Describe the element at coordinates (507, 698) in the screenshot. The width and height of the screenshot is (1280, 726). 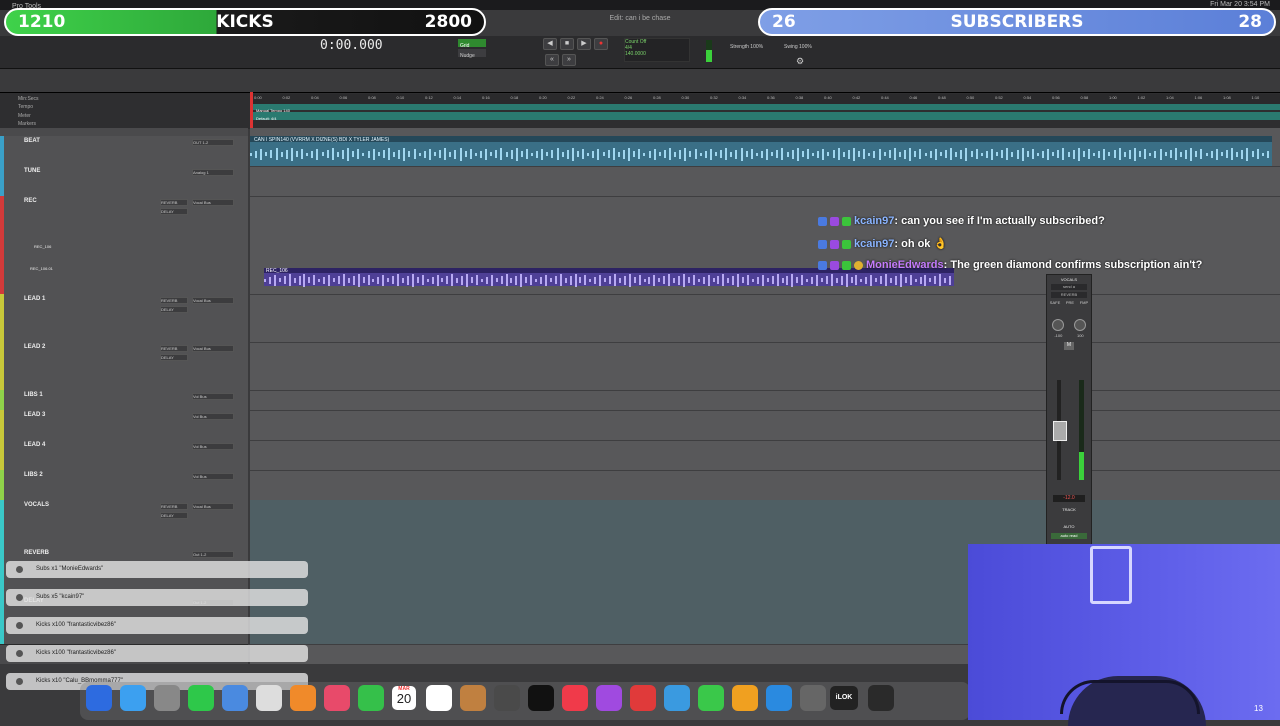
I see `calculator-icon` at that location.